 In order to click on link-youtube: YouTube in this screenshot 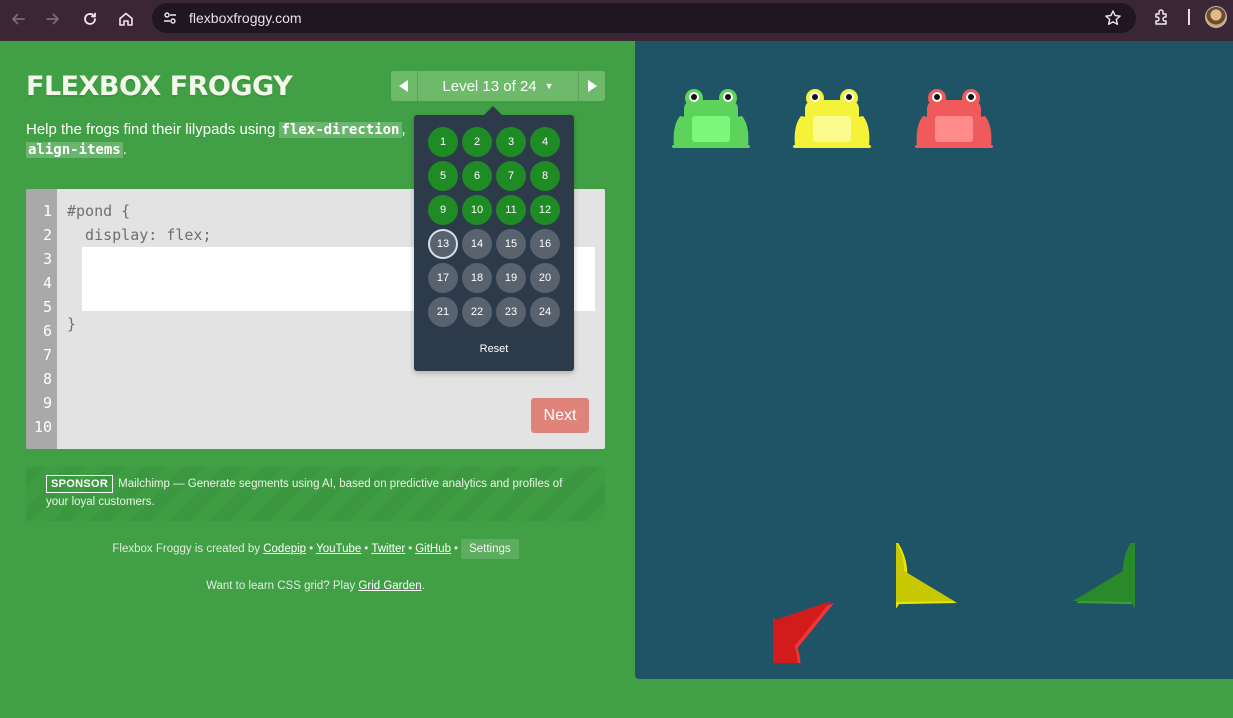, I will do `click(338, 549)`.